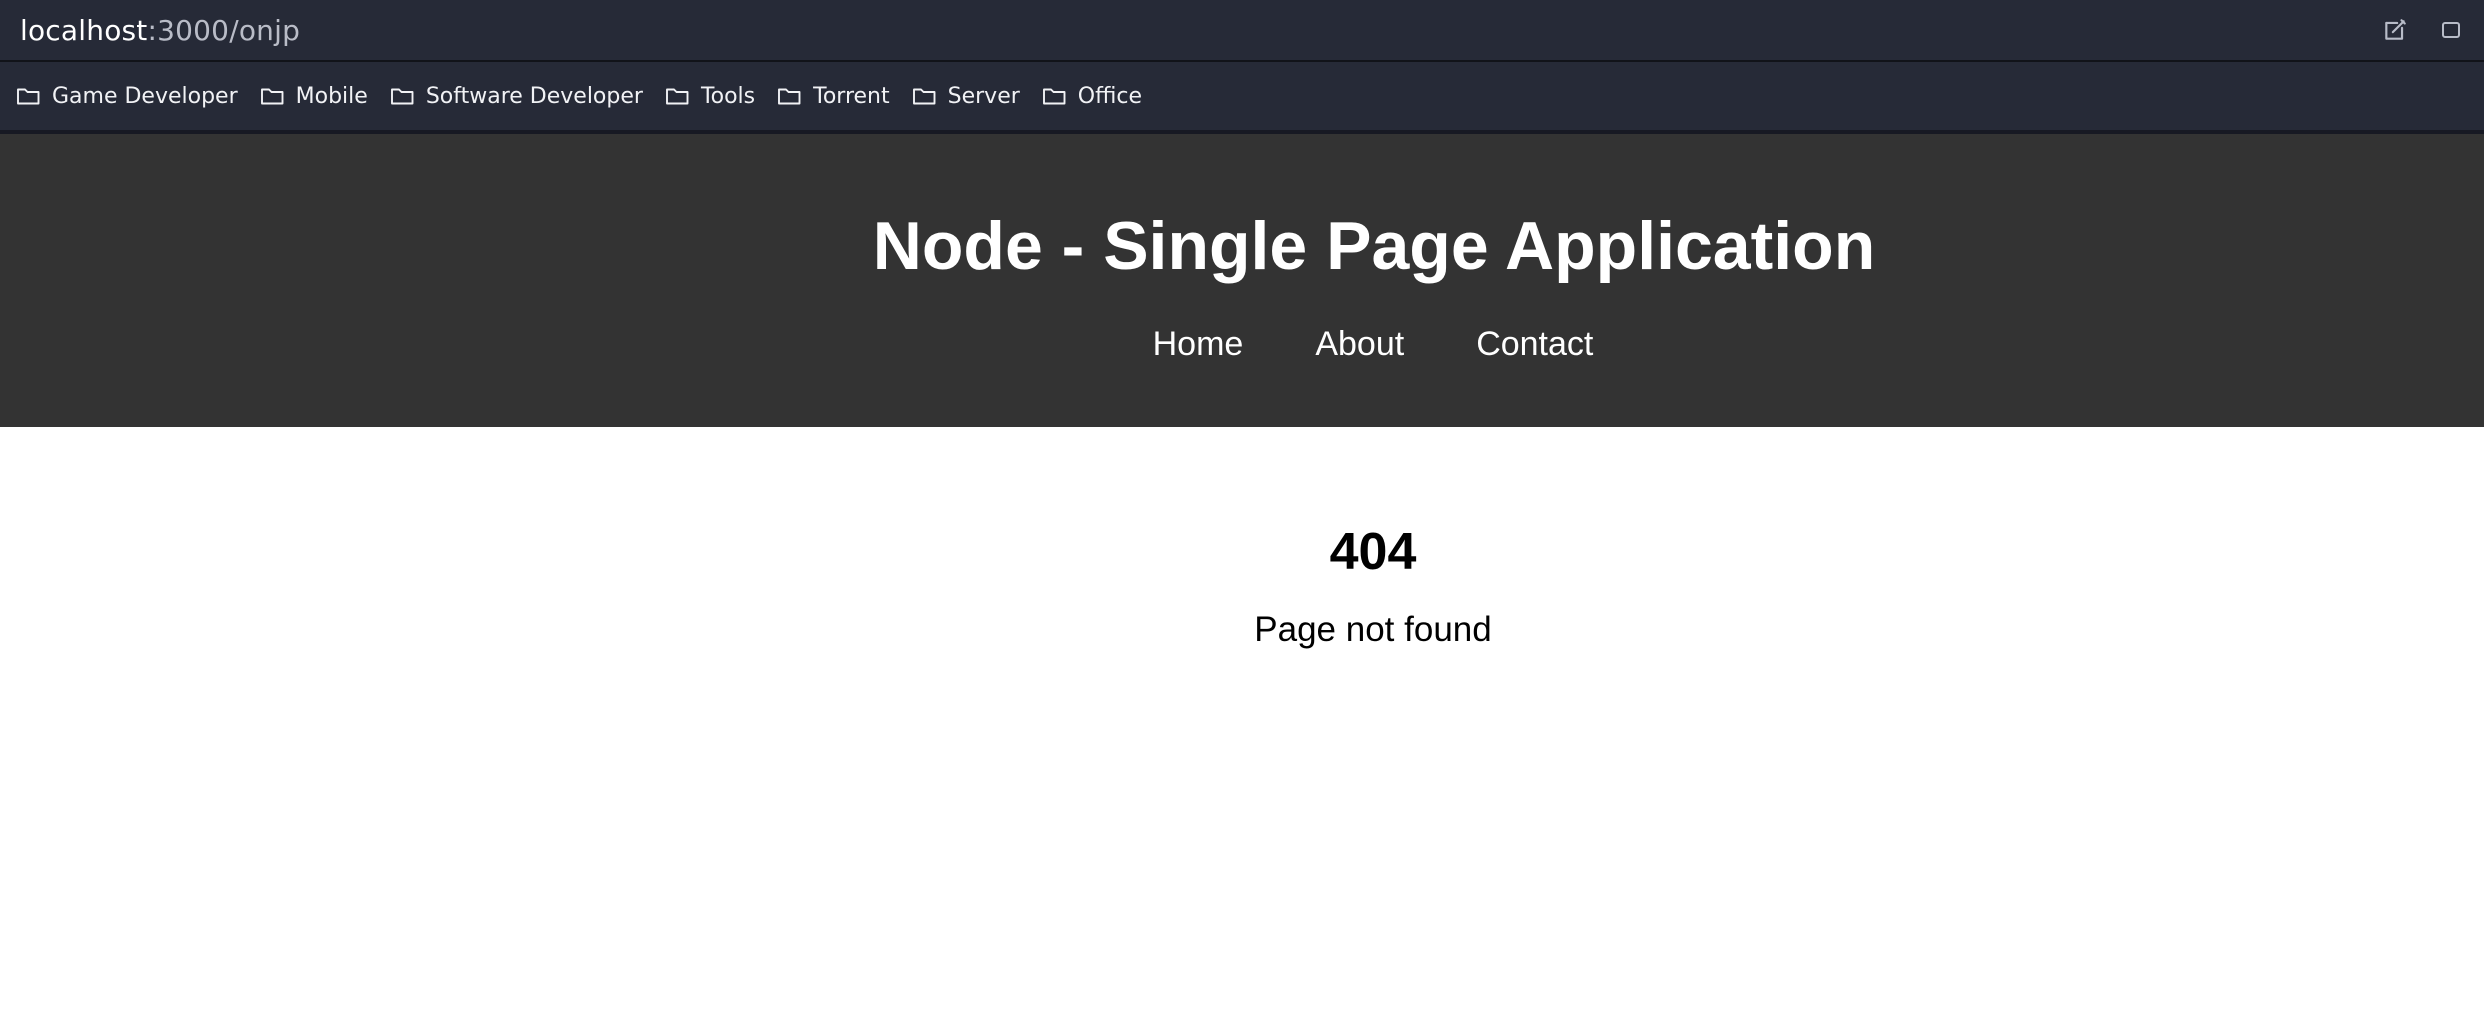 This screenshot has width=2484, height=1026. Describe the element at coordinates (534, 96) in the screenshot. I see `bookmark-label: Software Developer` at that location.